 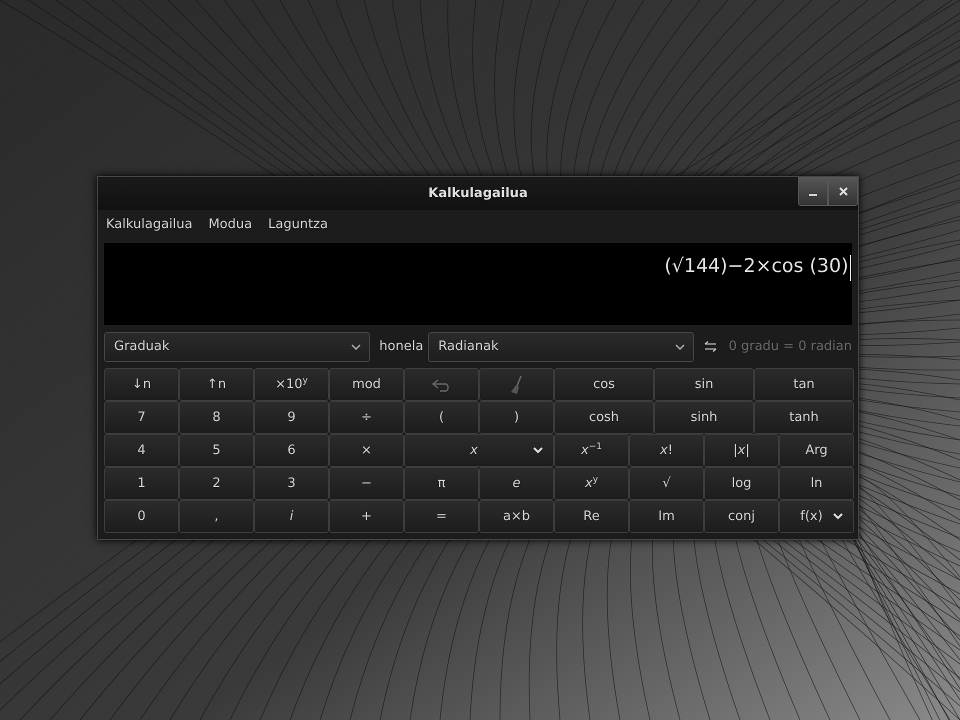 I want to click on key-button: log, so click(x=741, y=483).